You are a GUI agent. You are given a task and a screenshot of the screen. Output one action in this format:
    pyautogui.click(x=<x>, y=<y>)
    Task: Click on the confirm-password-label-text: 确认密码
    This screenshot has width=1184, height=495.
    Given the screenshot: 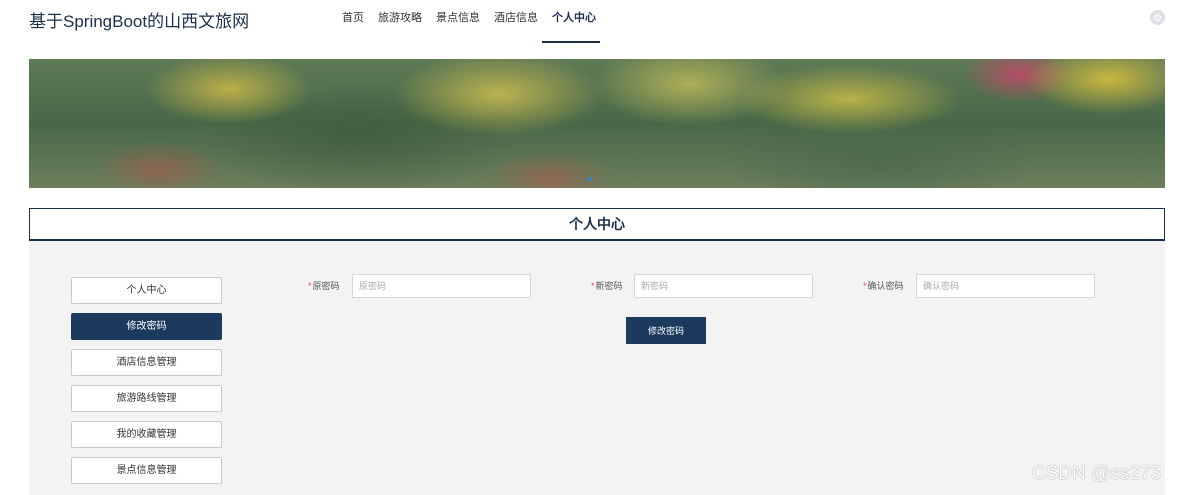 What is the action you would take?
    pyautogui.click(x=885, y=286)
    